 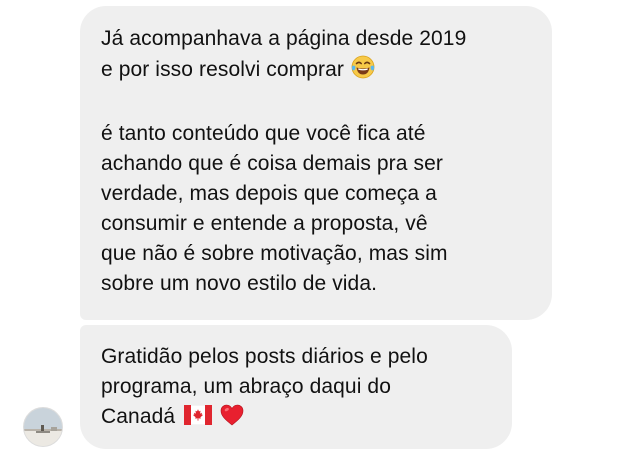 I want to click on red-heart-icon, so click(x=232, y=419).